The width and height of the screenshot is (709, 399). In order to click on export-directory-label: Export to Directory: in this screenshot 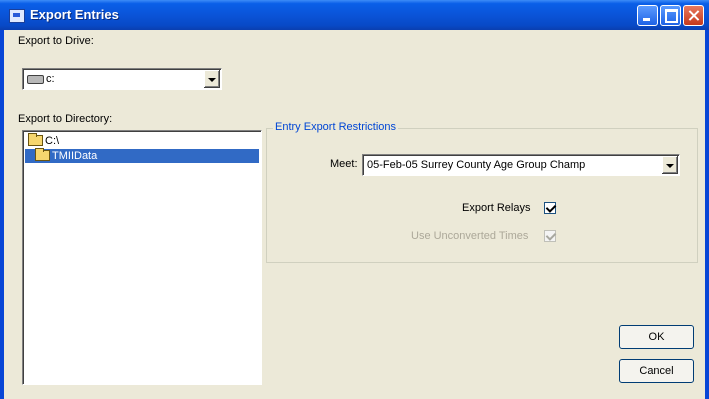, I will do `click(65, 119)`.